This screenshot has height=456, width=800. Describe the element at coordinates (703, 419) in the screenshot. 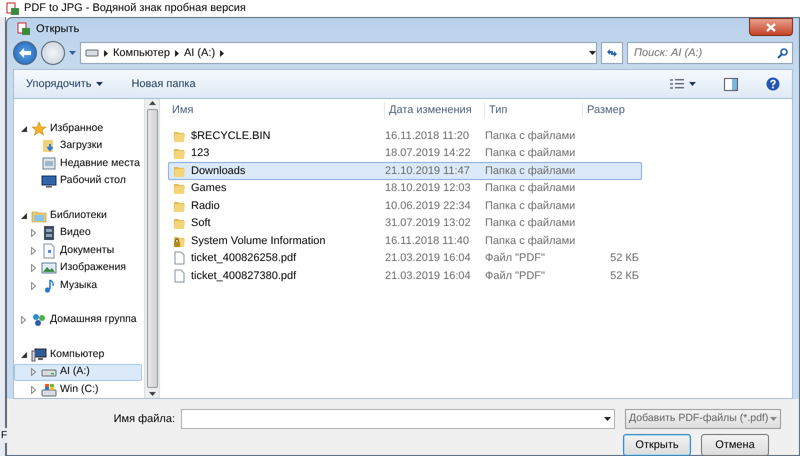

I see `file-type-dropdown: Добавить PDF-файлы (*.pdf)` at that location.